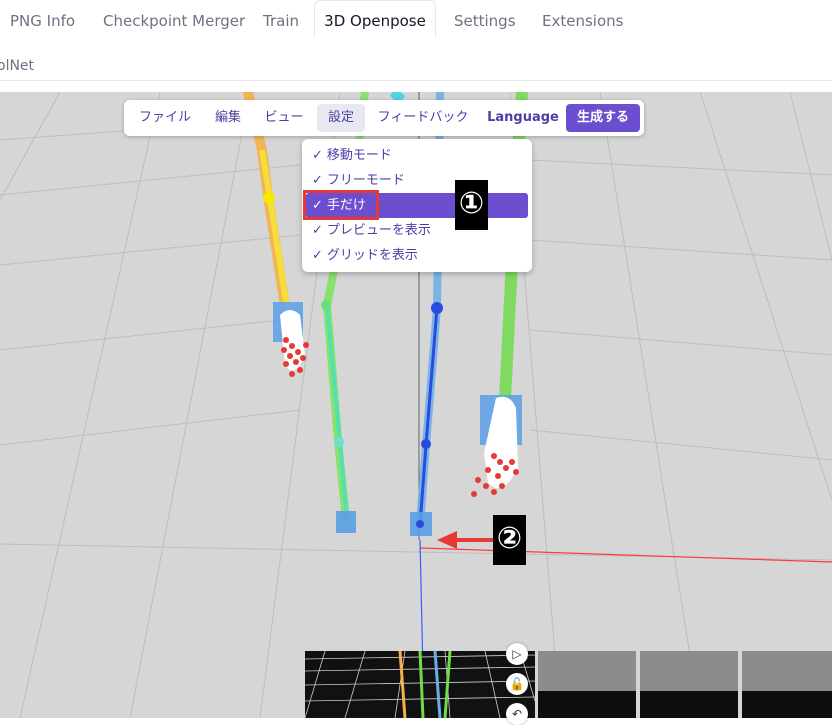  What do you see at coordinates (228, 118) in the screenshot?
I see `menu-edit: 編集` at bounding box center [228, 118].